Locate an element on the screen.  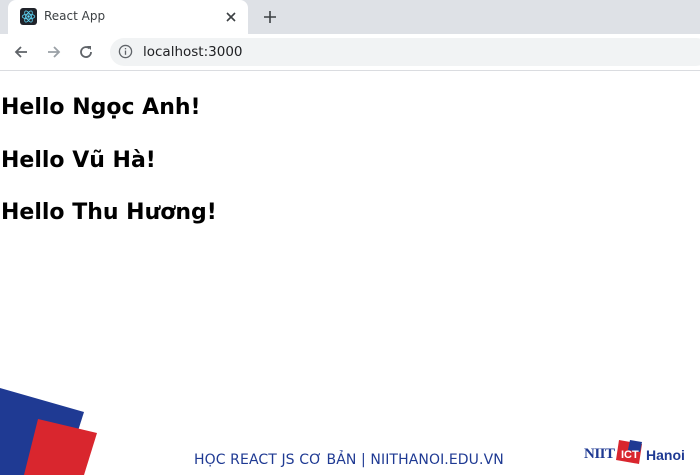
niit-hanoi-logo: NIIT ICT Hanoi is located at coordinates (639, 455).